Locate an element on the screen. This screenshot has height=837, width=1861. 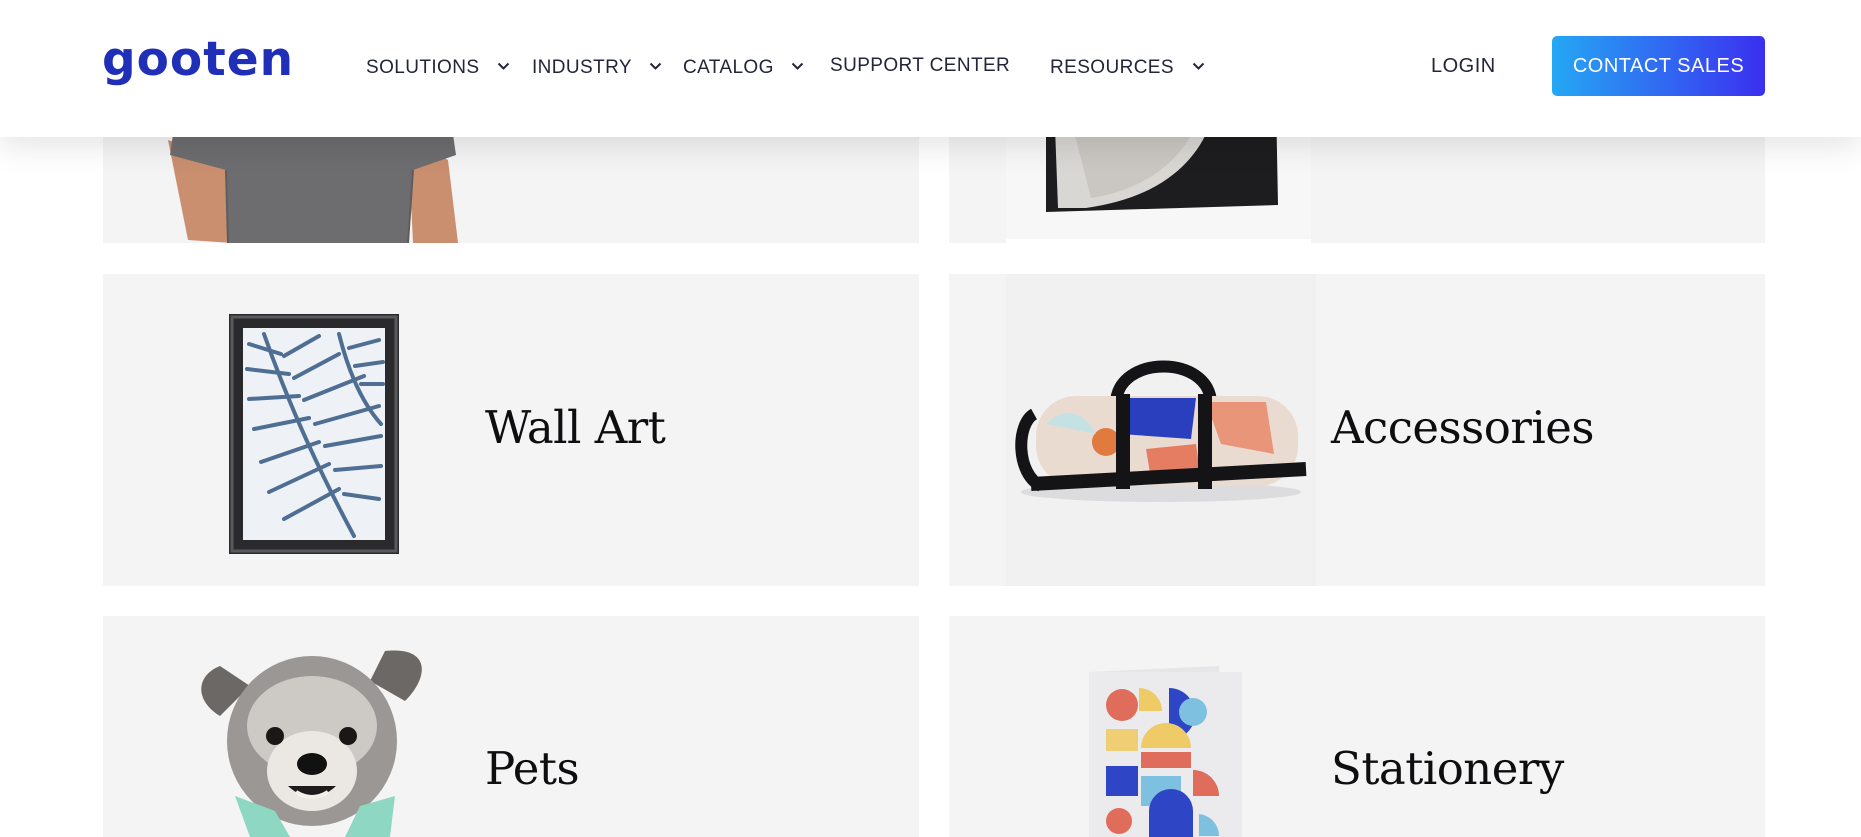
category-card-stationery: Stationery is located at coordinates (1357, 726).